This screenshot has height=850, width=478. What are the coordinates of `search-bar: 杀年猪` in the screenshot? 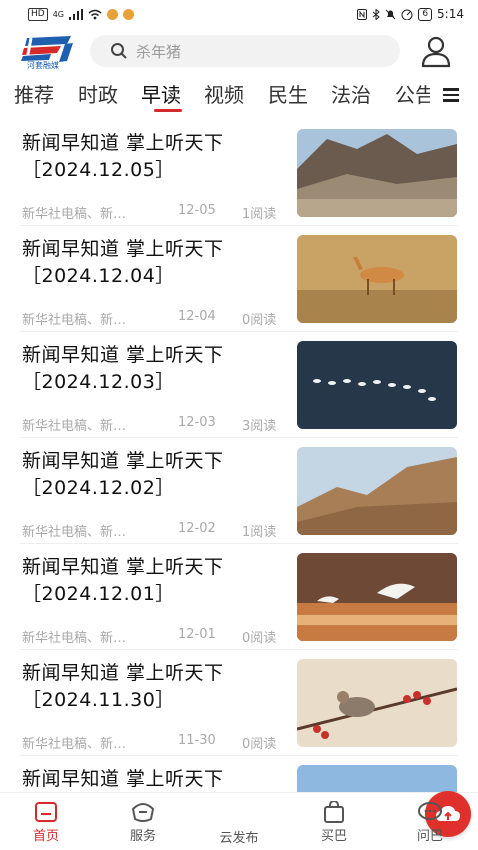 It's located at (245, 51).